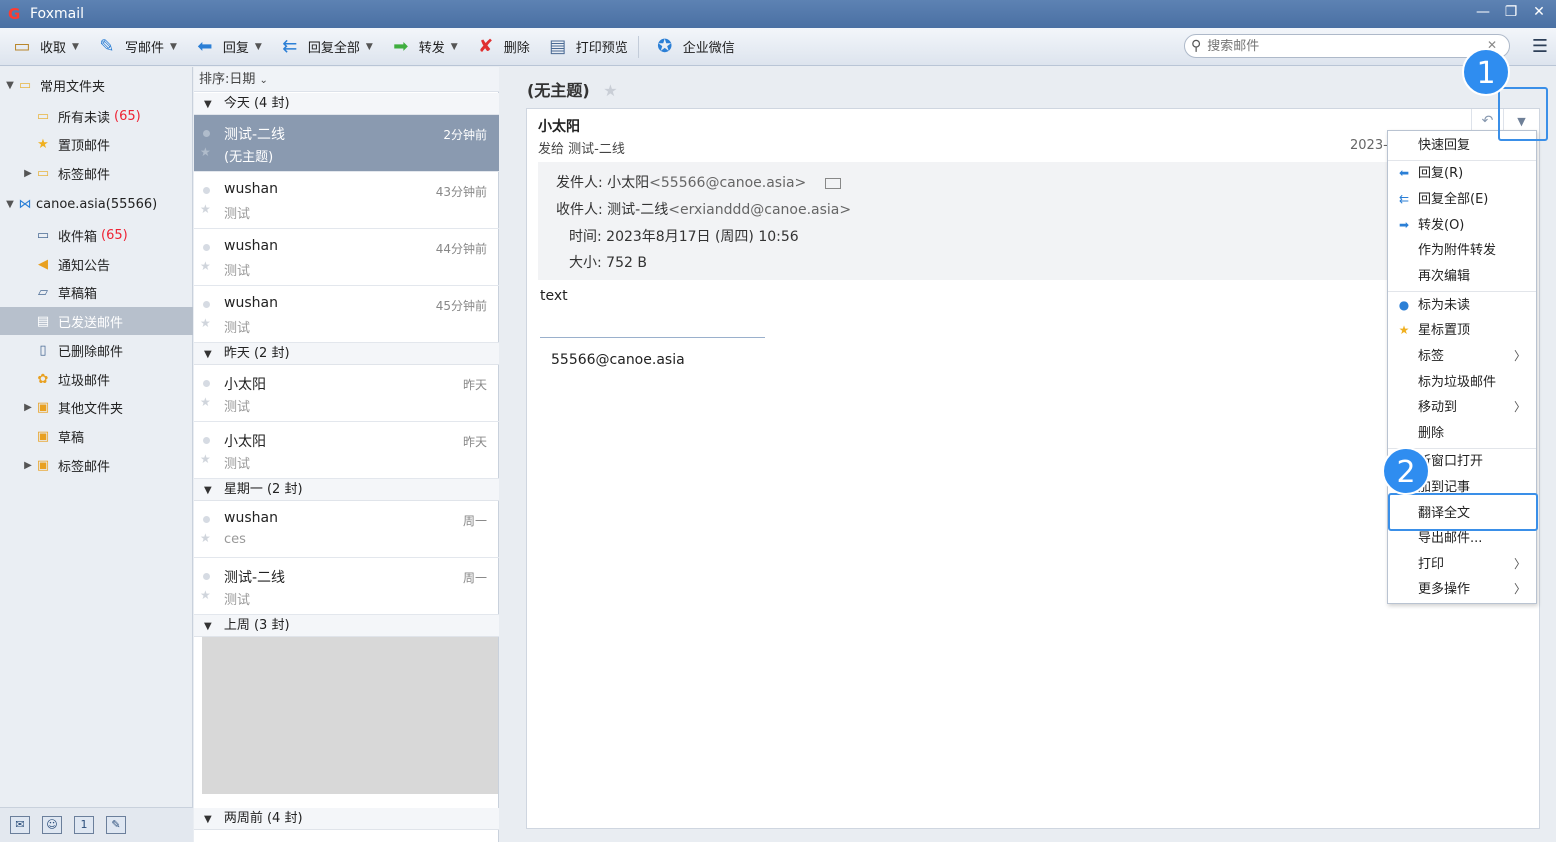 The width and height of the screenshot is (1556, 842). I want to click on to-value: 测试-二线, so click(637, 210).